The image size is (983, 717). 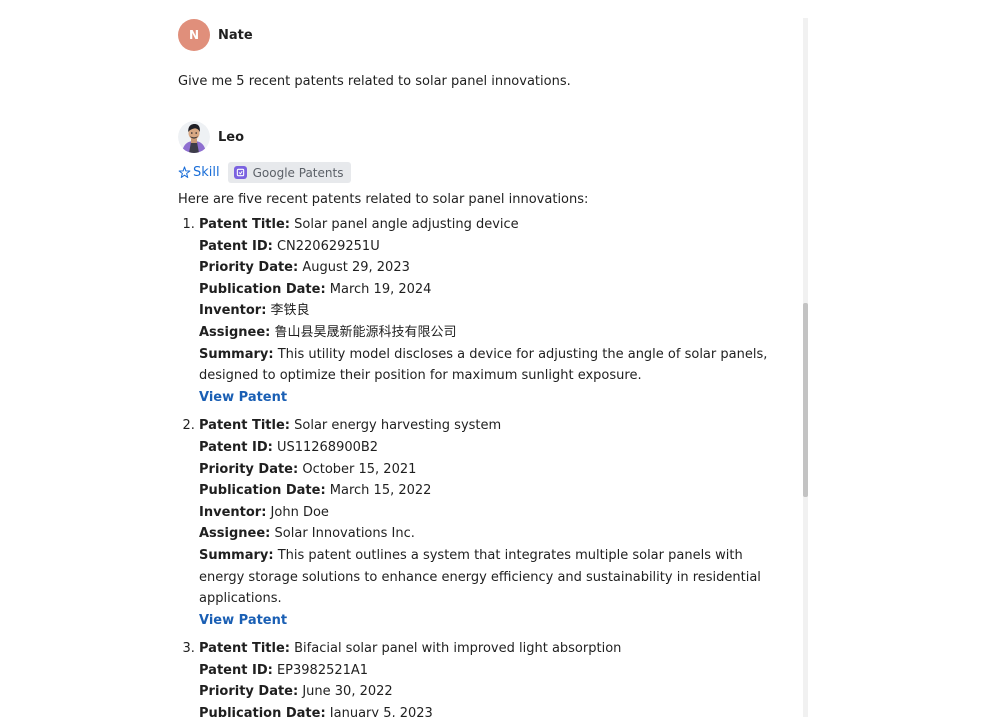 I want to click on priority-date-row: Priority Date: August 29, 2023, so click(x=493, y=268).